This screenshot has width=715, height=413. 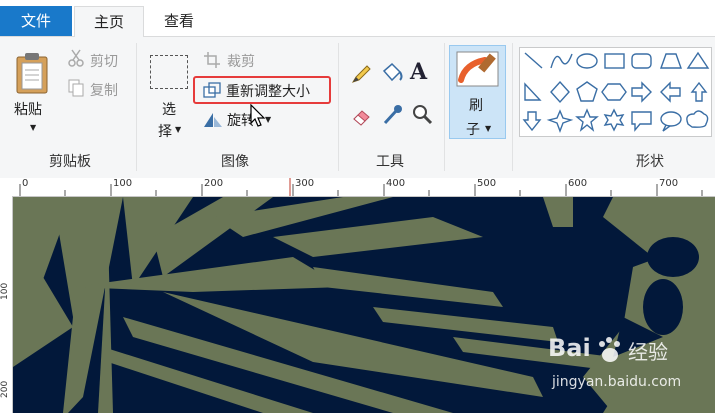 What do you see at coordinates (28, 109) in the screenshot?
I see `paste-button: 粘贴` at bounding box center [28, 109].